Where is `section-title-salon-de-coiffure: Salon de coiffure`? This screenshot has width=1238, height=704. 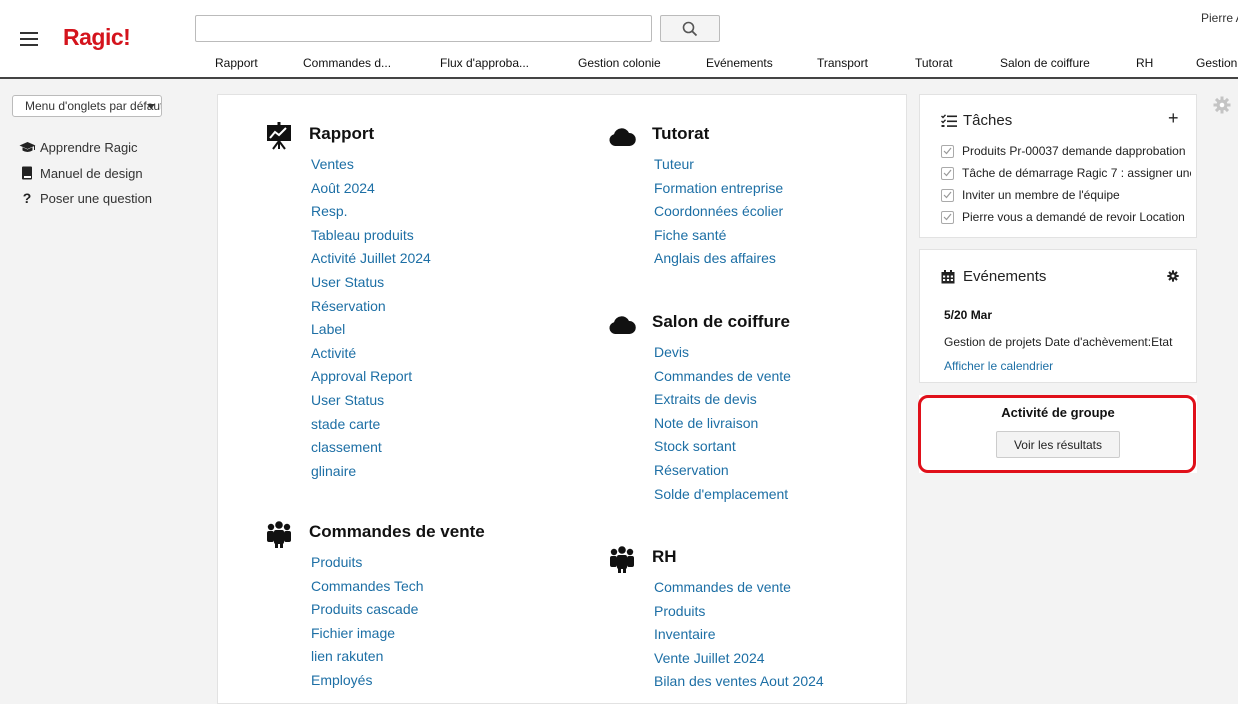
section-title-salon-de-coiffure: Salon de coiffure is located at coordinates (721, 321).